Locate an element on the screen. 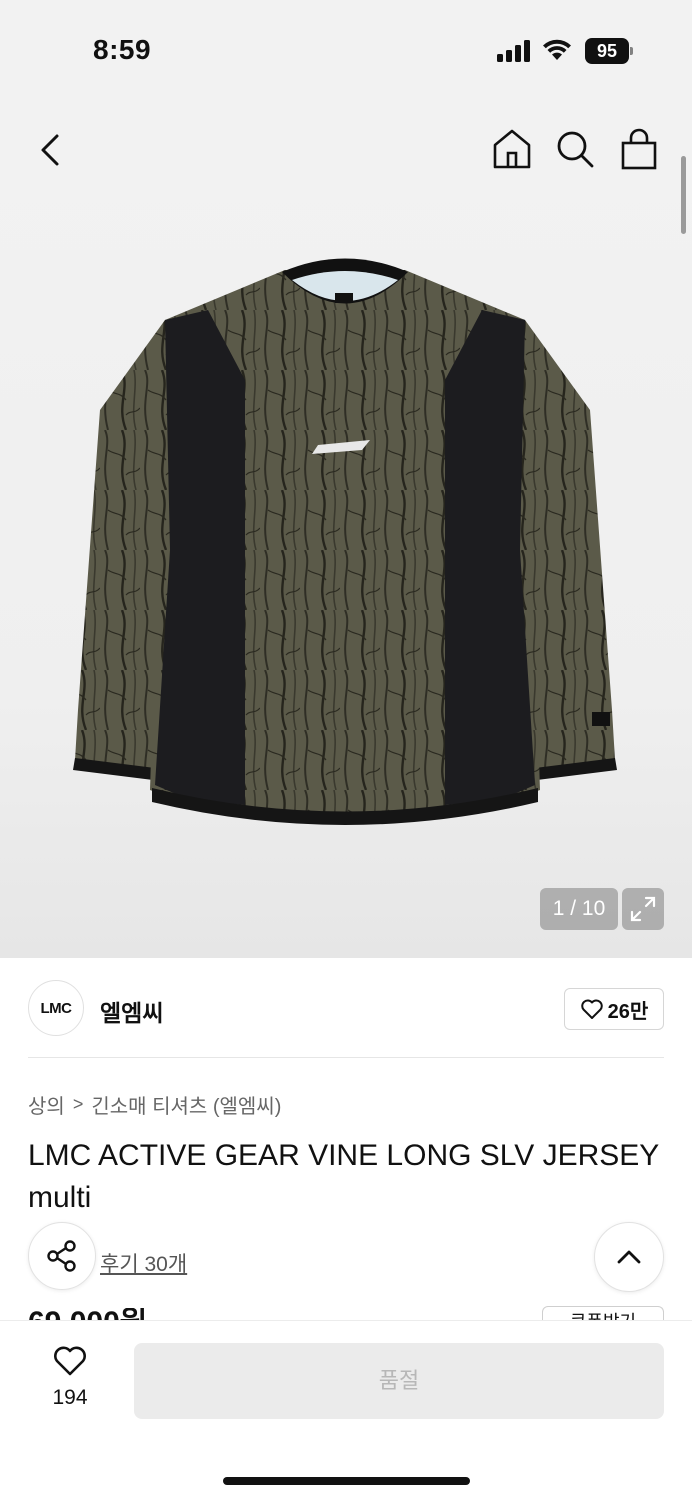 The image size is (692, 1500). brand-logo: LMC is located at coordinates (56, 1008).